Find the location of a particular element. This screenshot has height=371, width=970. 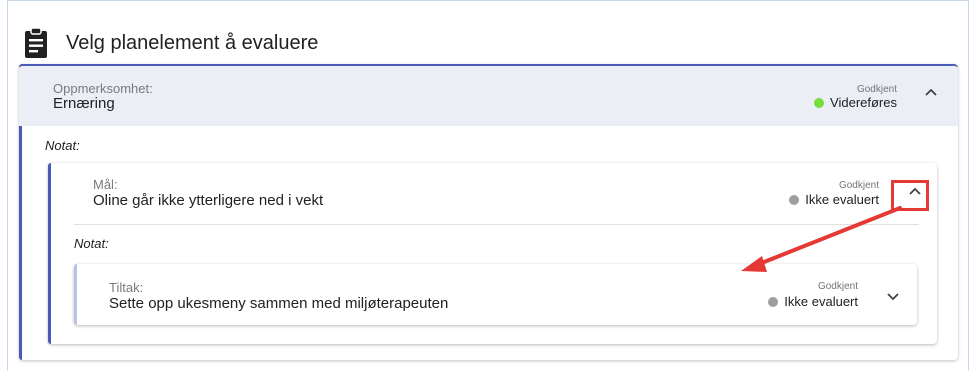

goal-status-label: Ikke evaluert is located at coordinates (842, 199).